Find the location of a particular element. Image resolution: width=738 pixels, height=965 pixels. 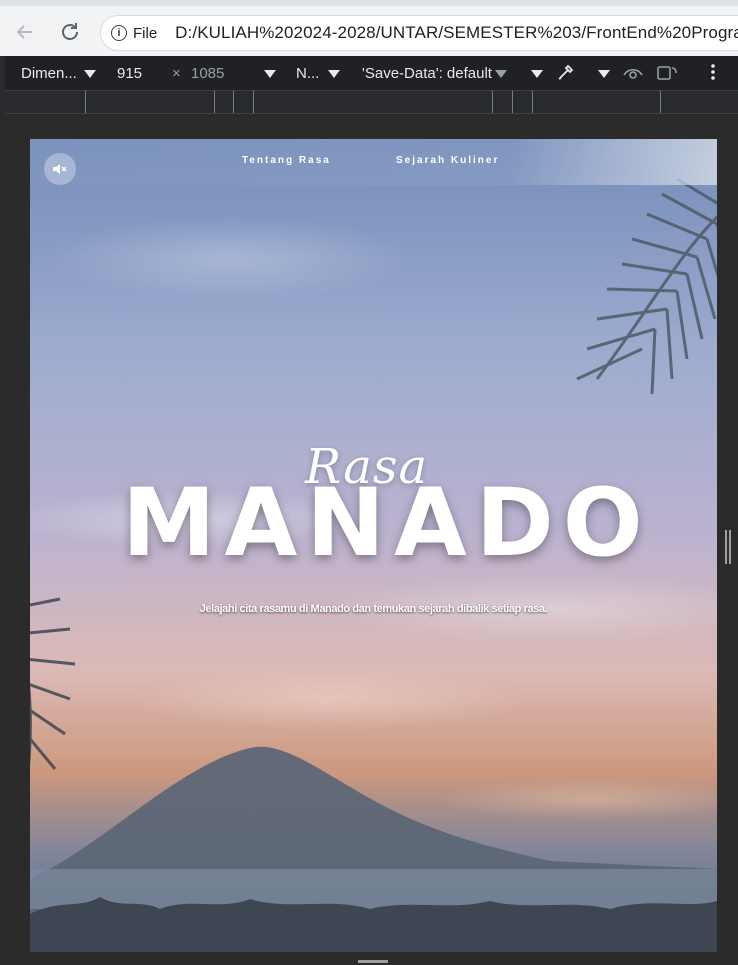

reload-icon is located at coordinates (70, 32).